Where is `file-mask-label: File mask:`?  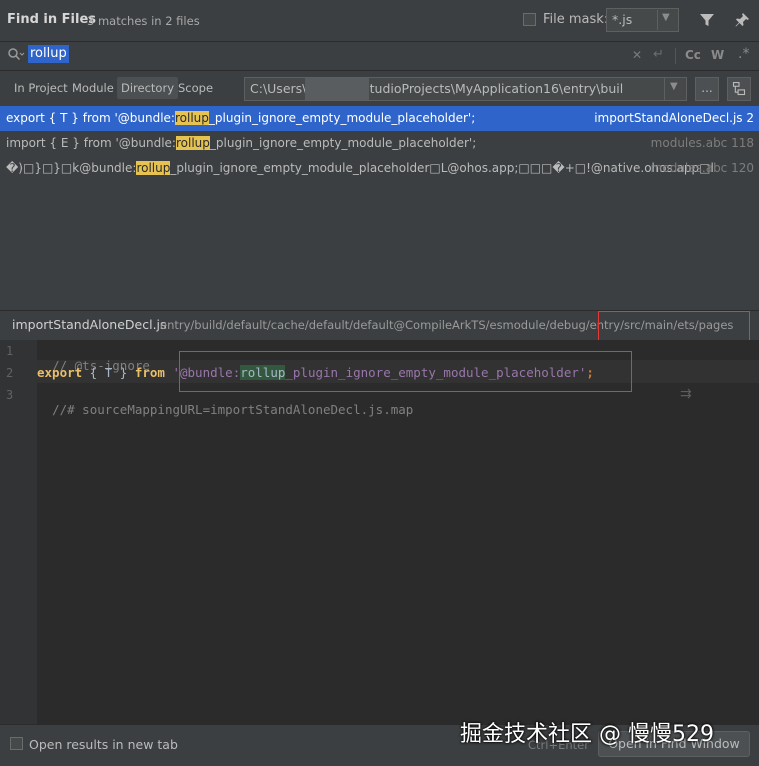
file-mask-label: File mask: is located at coordinates (576, 19).